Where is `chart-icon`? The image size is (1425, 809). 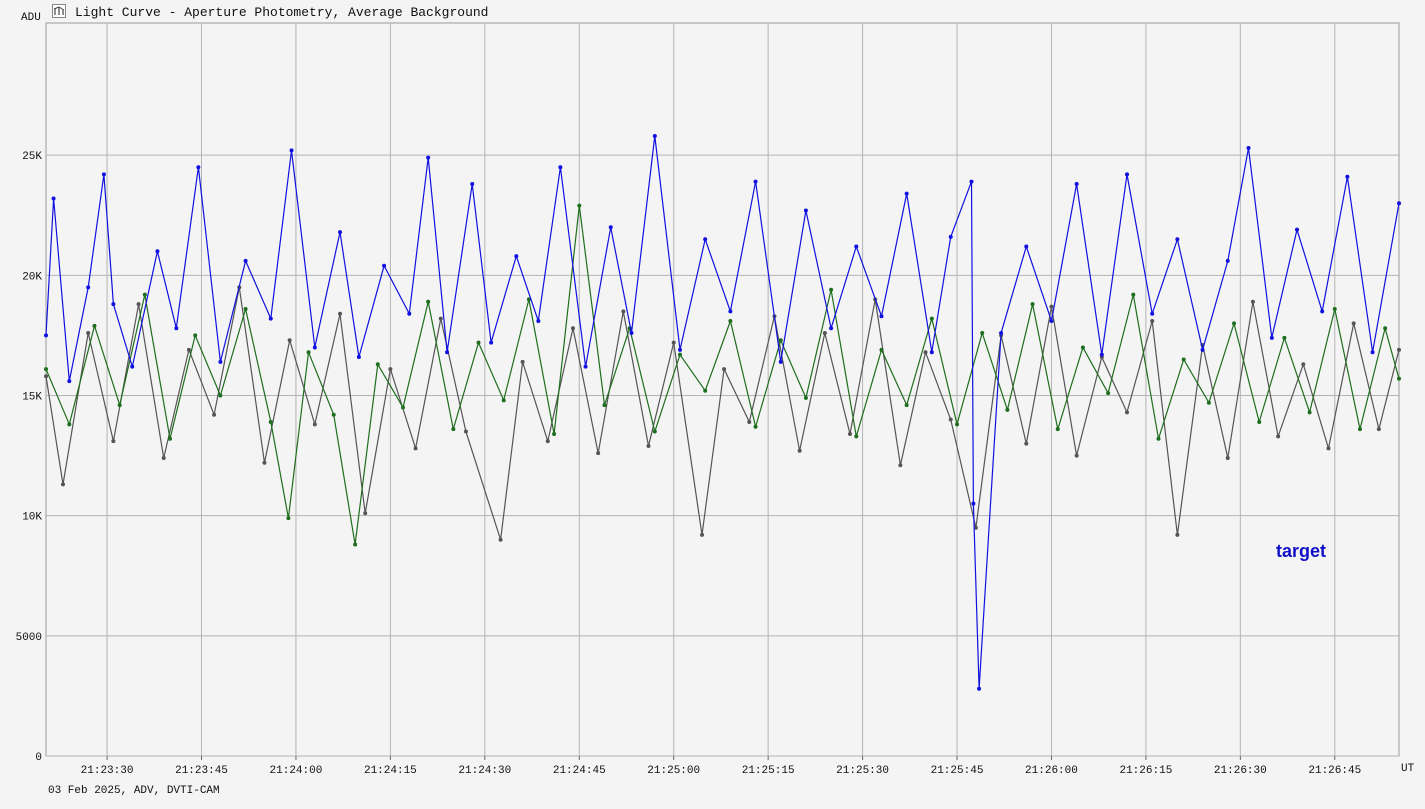 chart-icon is located at coordinates (59, 11).